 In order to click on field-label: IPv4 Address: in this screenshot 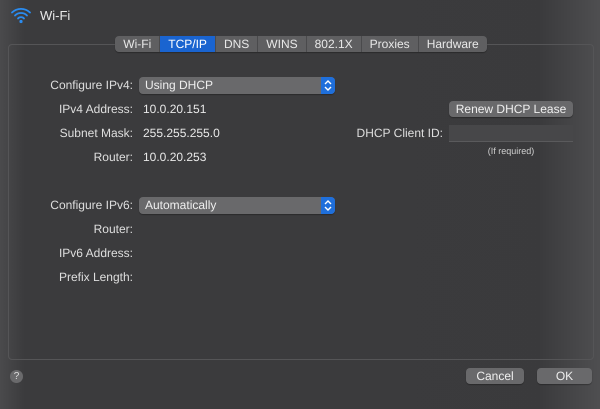, I will do `click(95, 109)`.